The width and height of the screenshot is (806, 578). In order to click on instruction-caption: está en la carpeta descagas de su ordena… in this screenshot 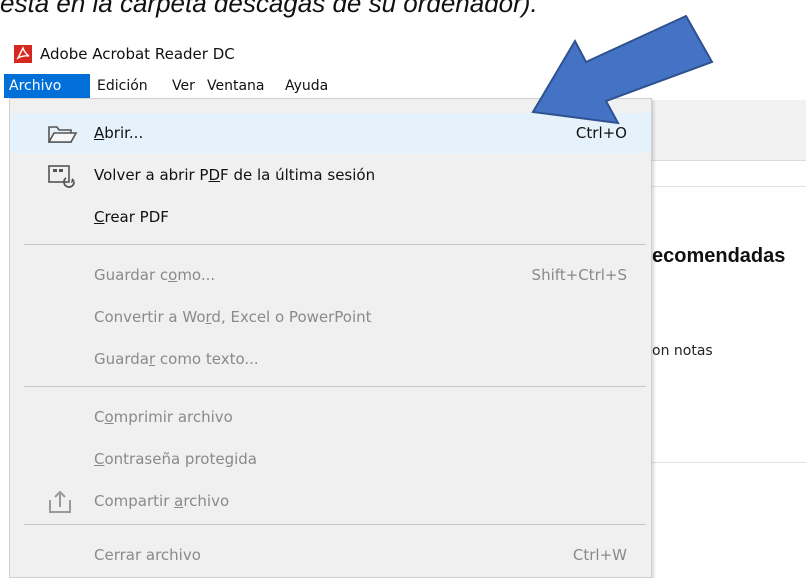, I will do `click(269, 9)`.